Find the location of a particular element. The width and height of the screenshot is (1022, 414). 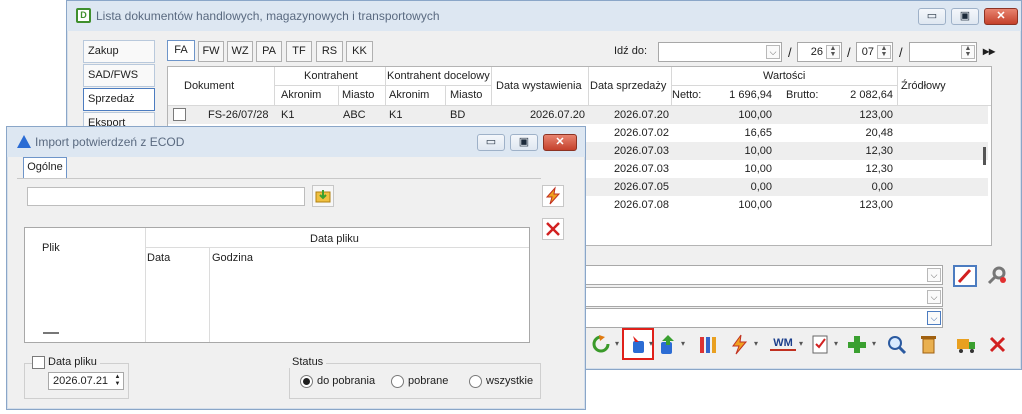

idz-do-day-value: 26 is located at coordinates (816, 52).